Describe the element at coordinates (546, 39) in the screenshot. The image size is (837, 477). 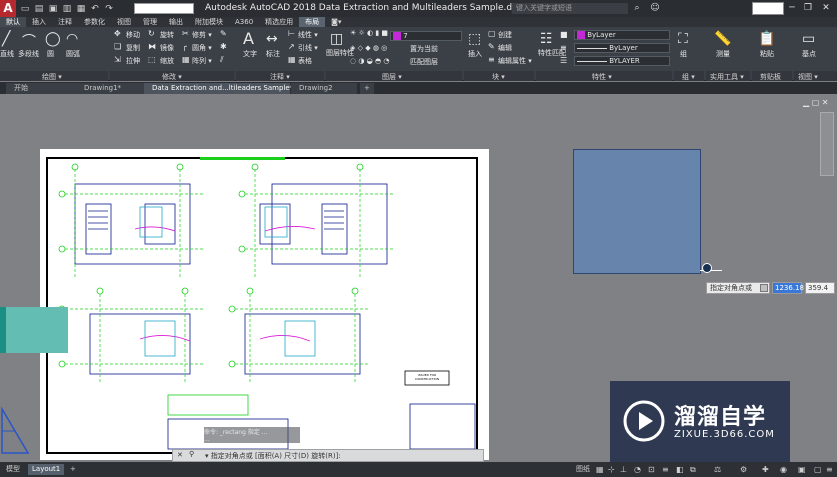
I see `match-properties-icon: ☷` at that location.